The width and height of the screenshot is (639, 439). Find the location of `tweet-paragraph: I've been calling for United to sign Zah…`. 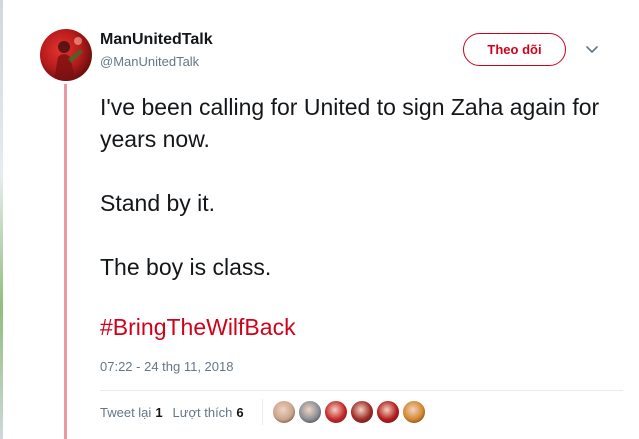

tweet-paragraph: I've been calling for United to sign Zah… is located at coordinates (350, 123).